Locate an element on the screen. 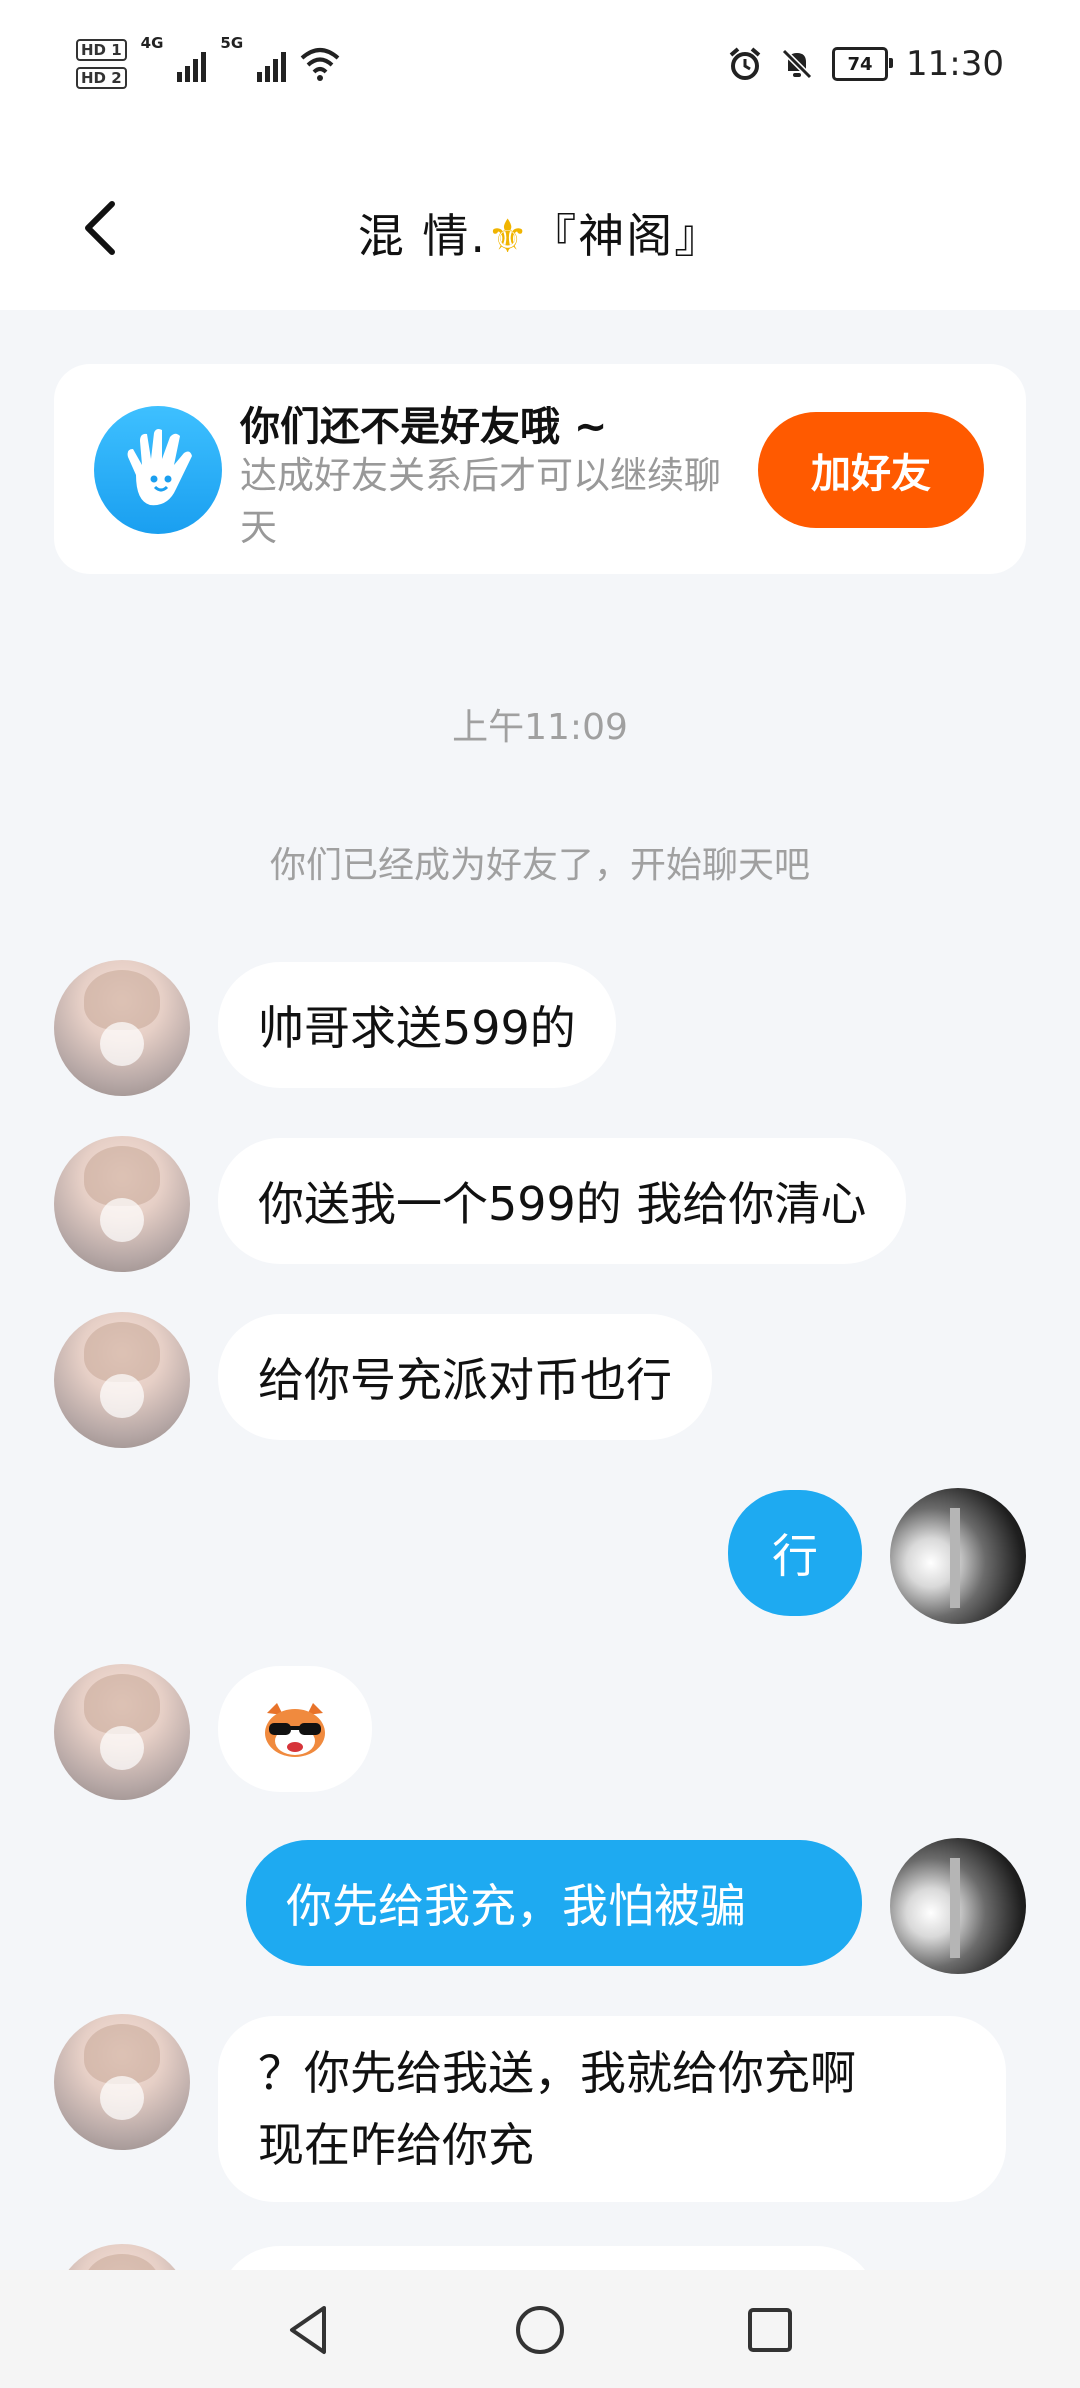 The height and width of the screenshot is (2388, 1080). message-text: 你送我一个599的 我给你清心 is located at coordinates (562, 1204).